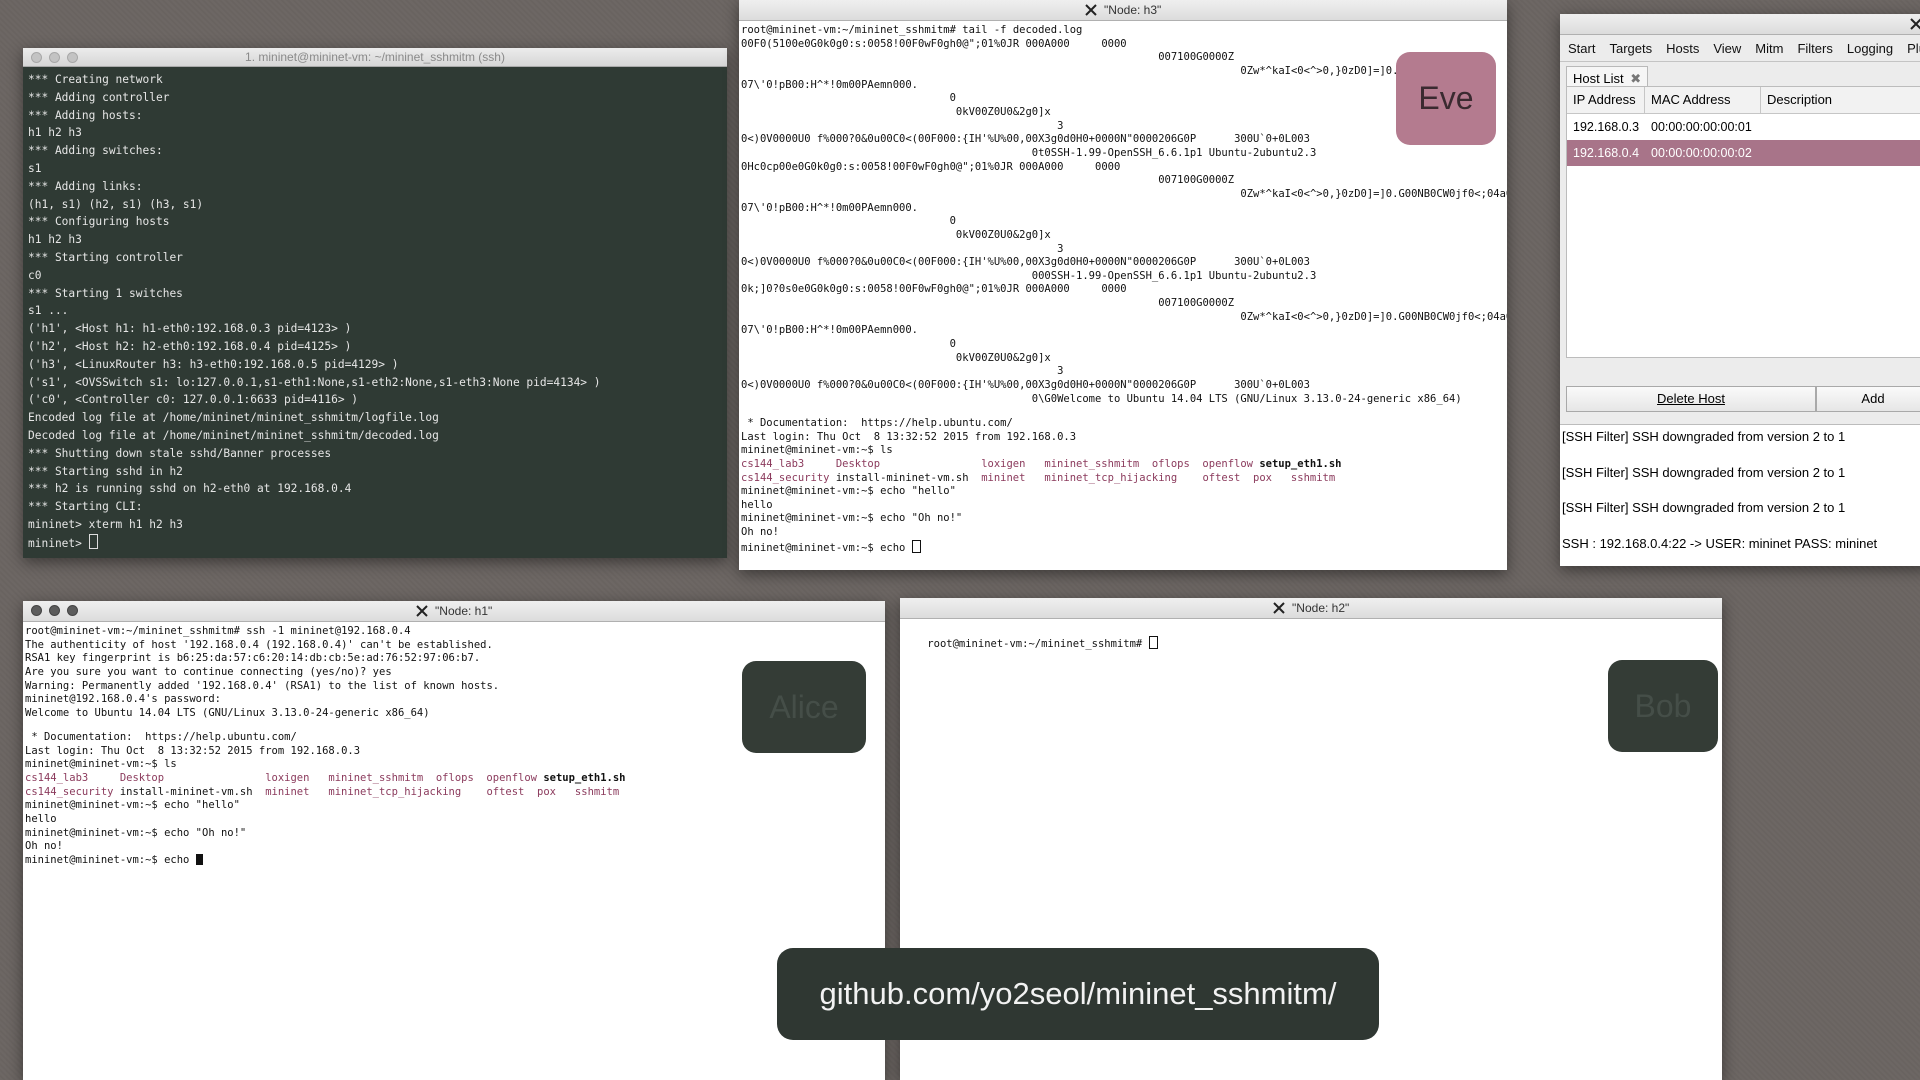 The height and width of the screenshot is (1080, 1920). What do you see at coordinates (99, 222) in the screenshot?
I see `terminal-line: *** Configuring hosts` at bounding box center [99, 222].